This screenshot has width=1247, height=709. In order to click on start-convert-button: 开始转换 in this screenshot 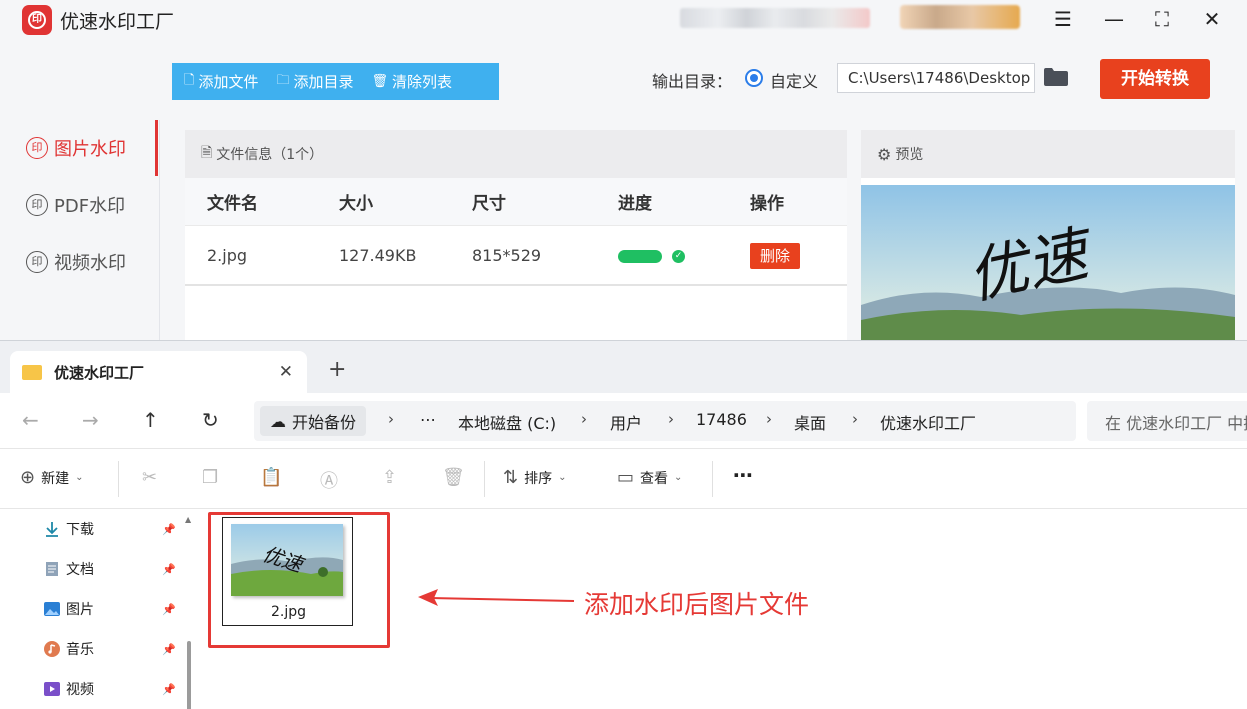, I will do `click(1155, 79)`.